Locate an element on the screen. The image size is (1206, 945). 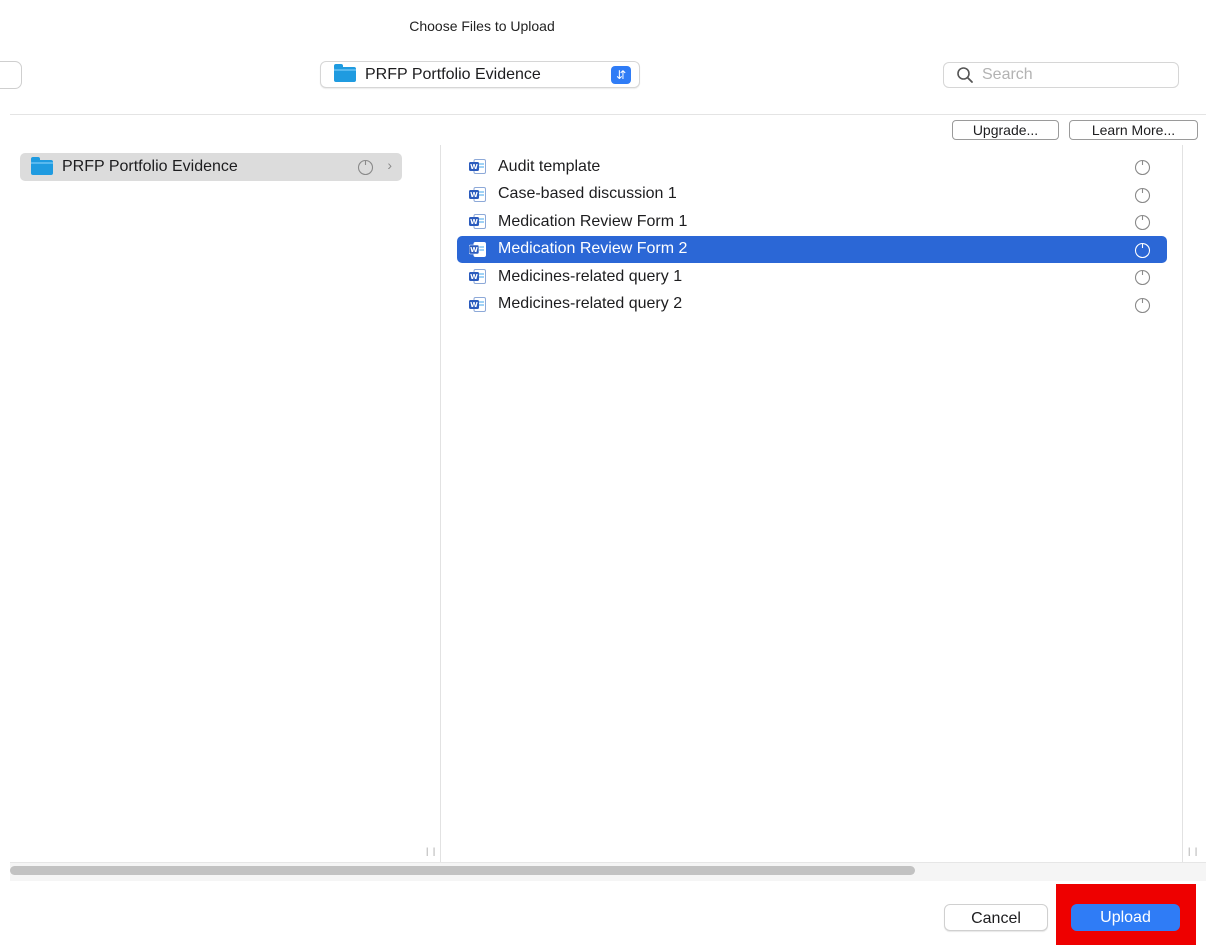
search-input is located at coordinates (1077, 75).